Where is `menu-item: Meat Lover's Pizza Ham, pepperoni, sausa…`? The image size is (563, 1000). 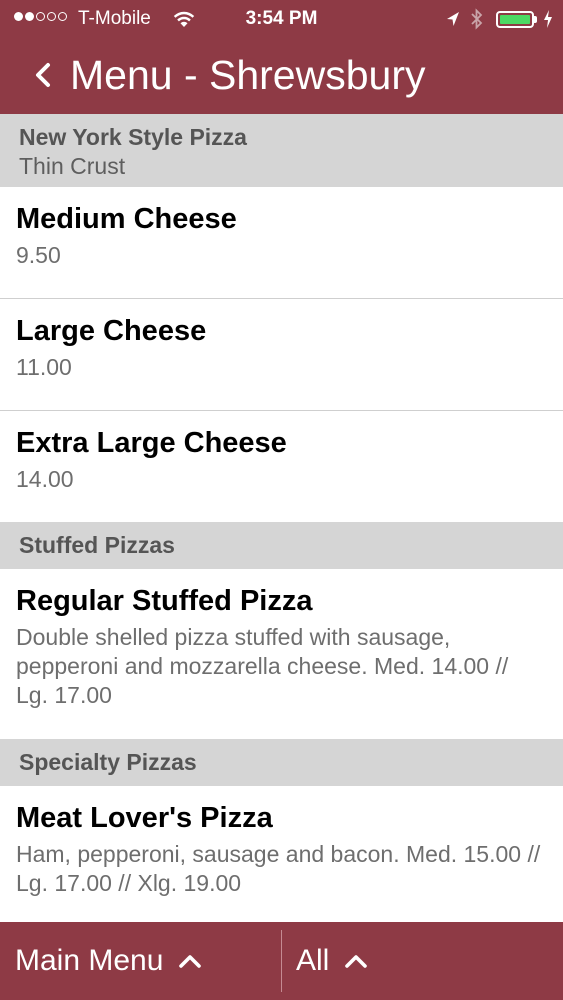
menu-item: Meat Lover's Pizza Ham, pepperoni, sausa… is located at coordinates (281, 854).